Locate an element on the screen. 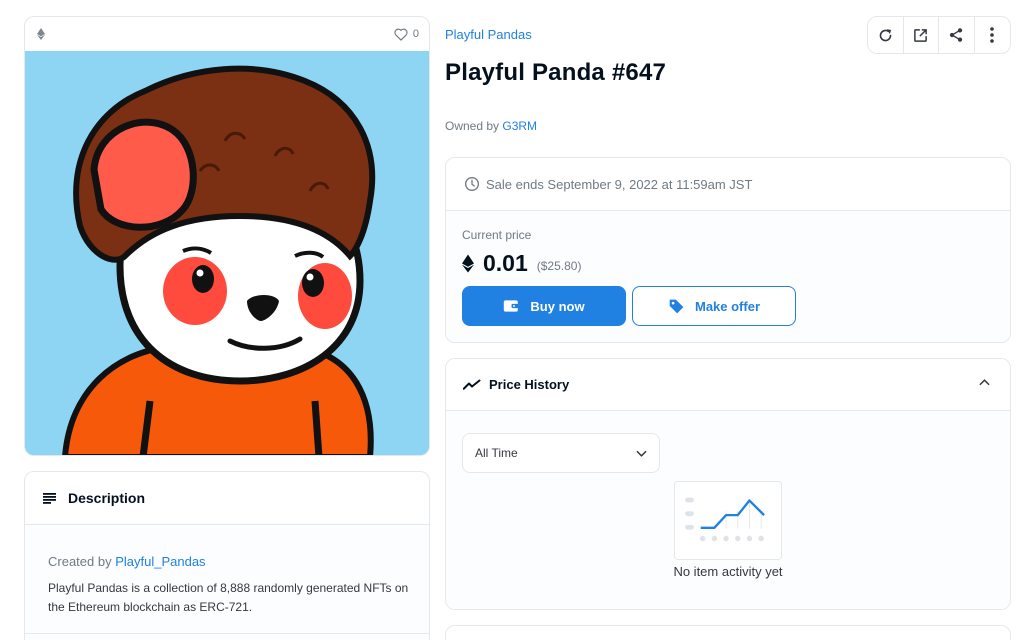  created-by: Created by Playful_Pandas is located at coordinates (227, 561).